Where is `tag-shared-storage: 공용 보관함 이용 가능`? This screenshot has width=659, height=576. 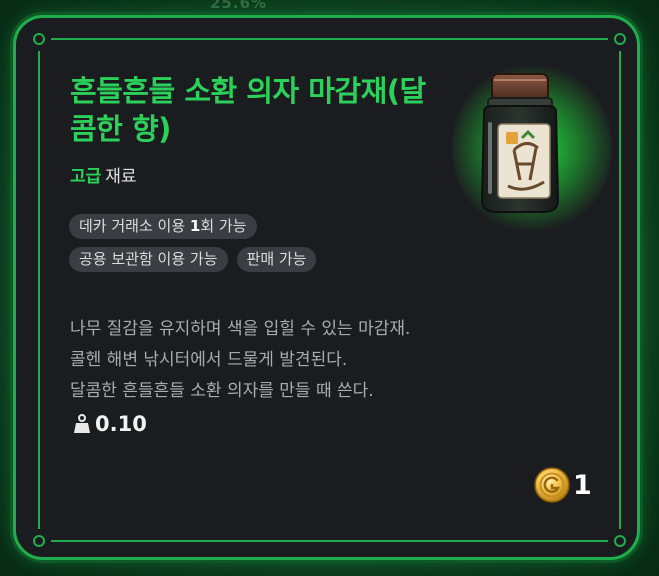 tag-shared-storage: 공용 보관함 이용 가능 is located at coordinates (148, 259).